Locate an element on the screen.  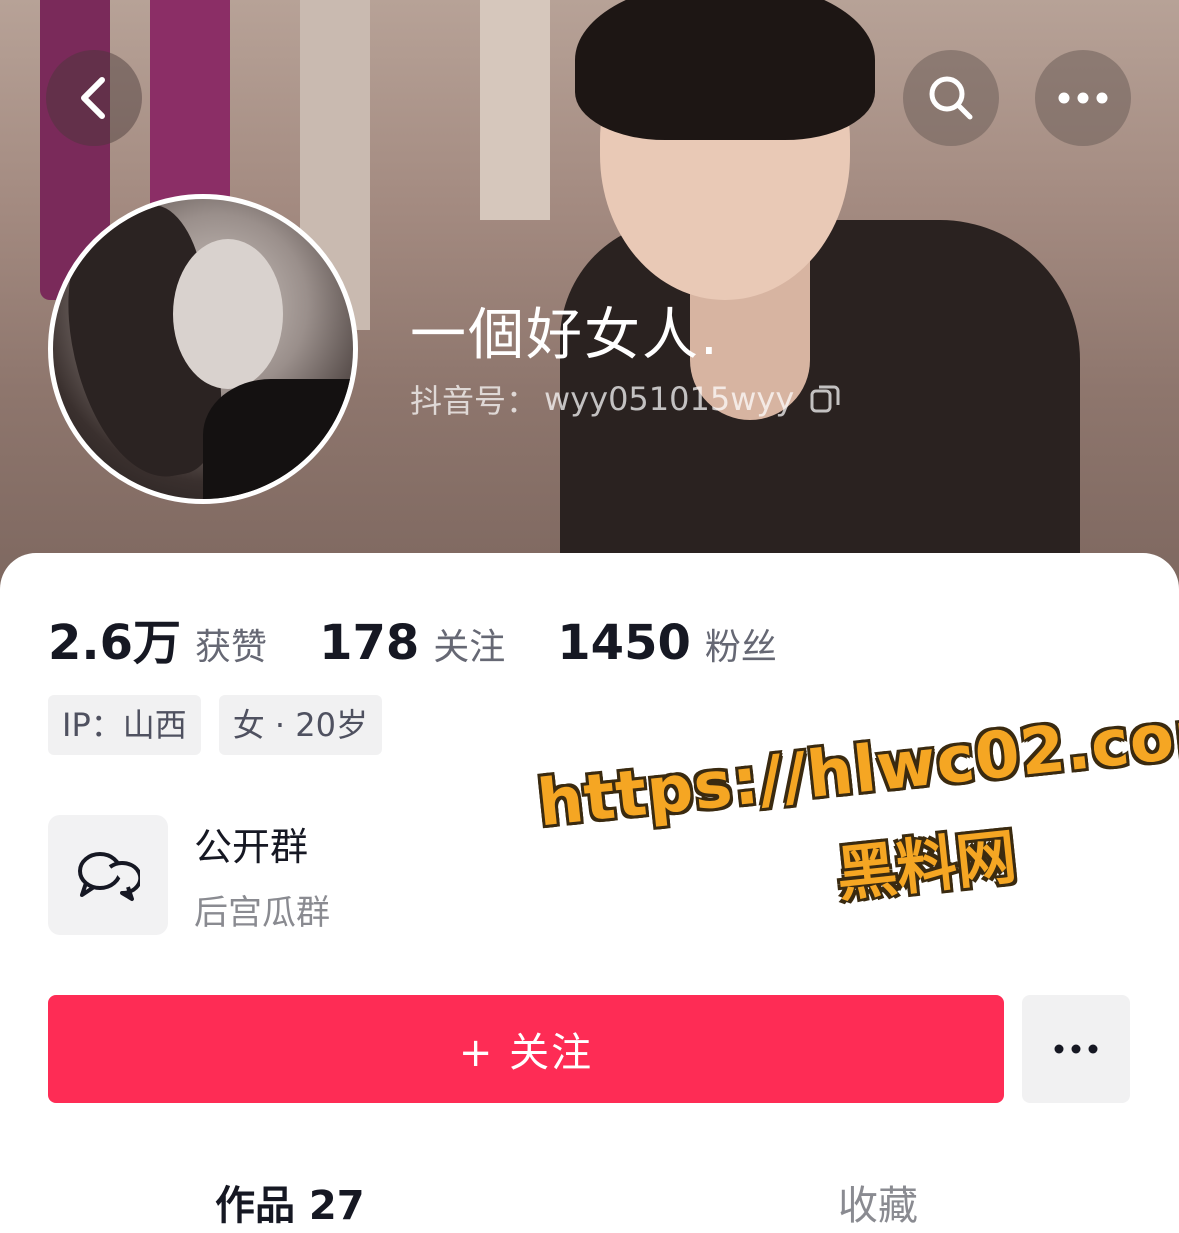
stat-followers: 1450 粉丝 is located at coordinates (667, 643).